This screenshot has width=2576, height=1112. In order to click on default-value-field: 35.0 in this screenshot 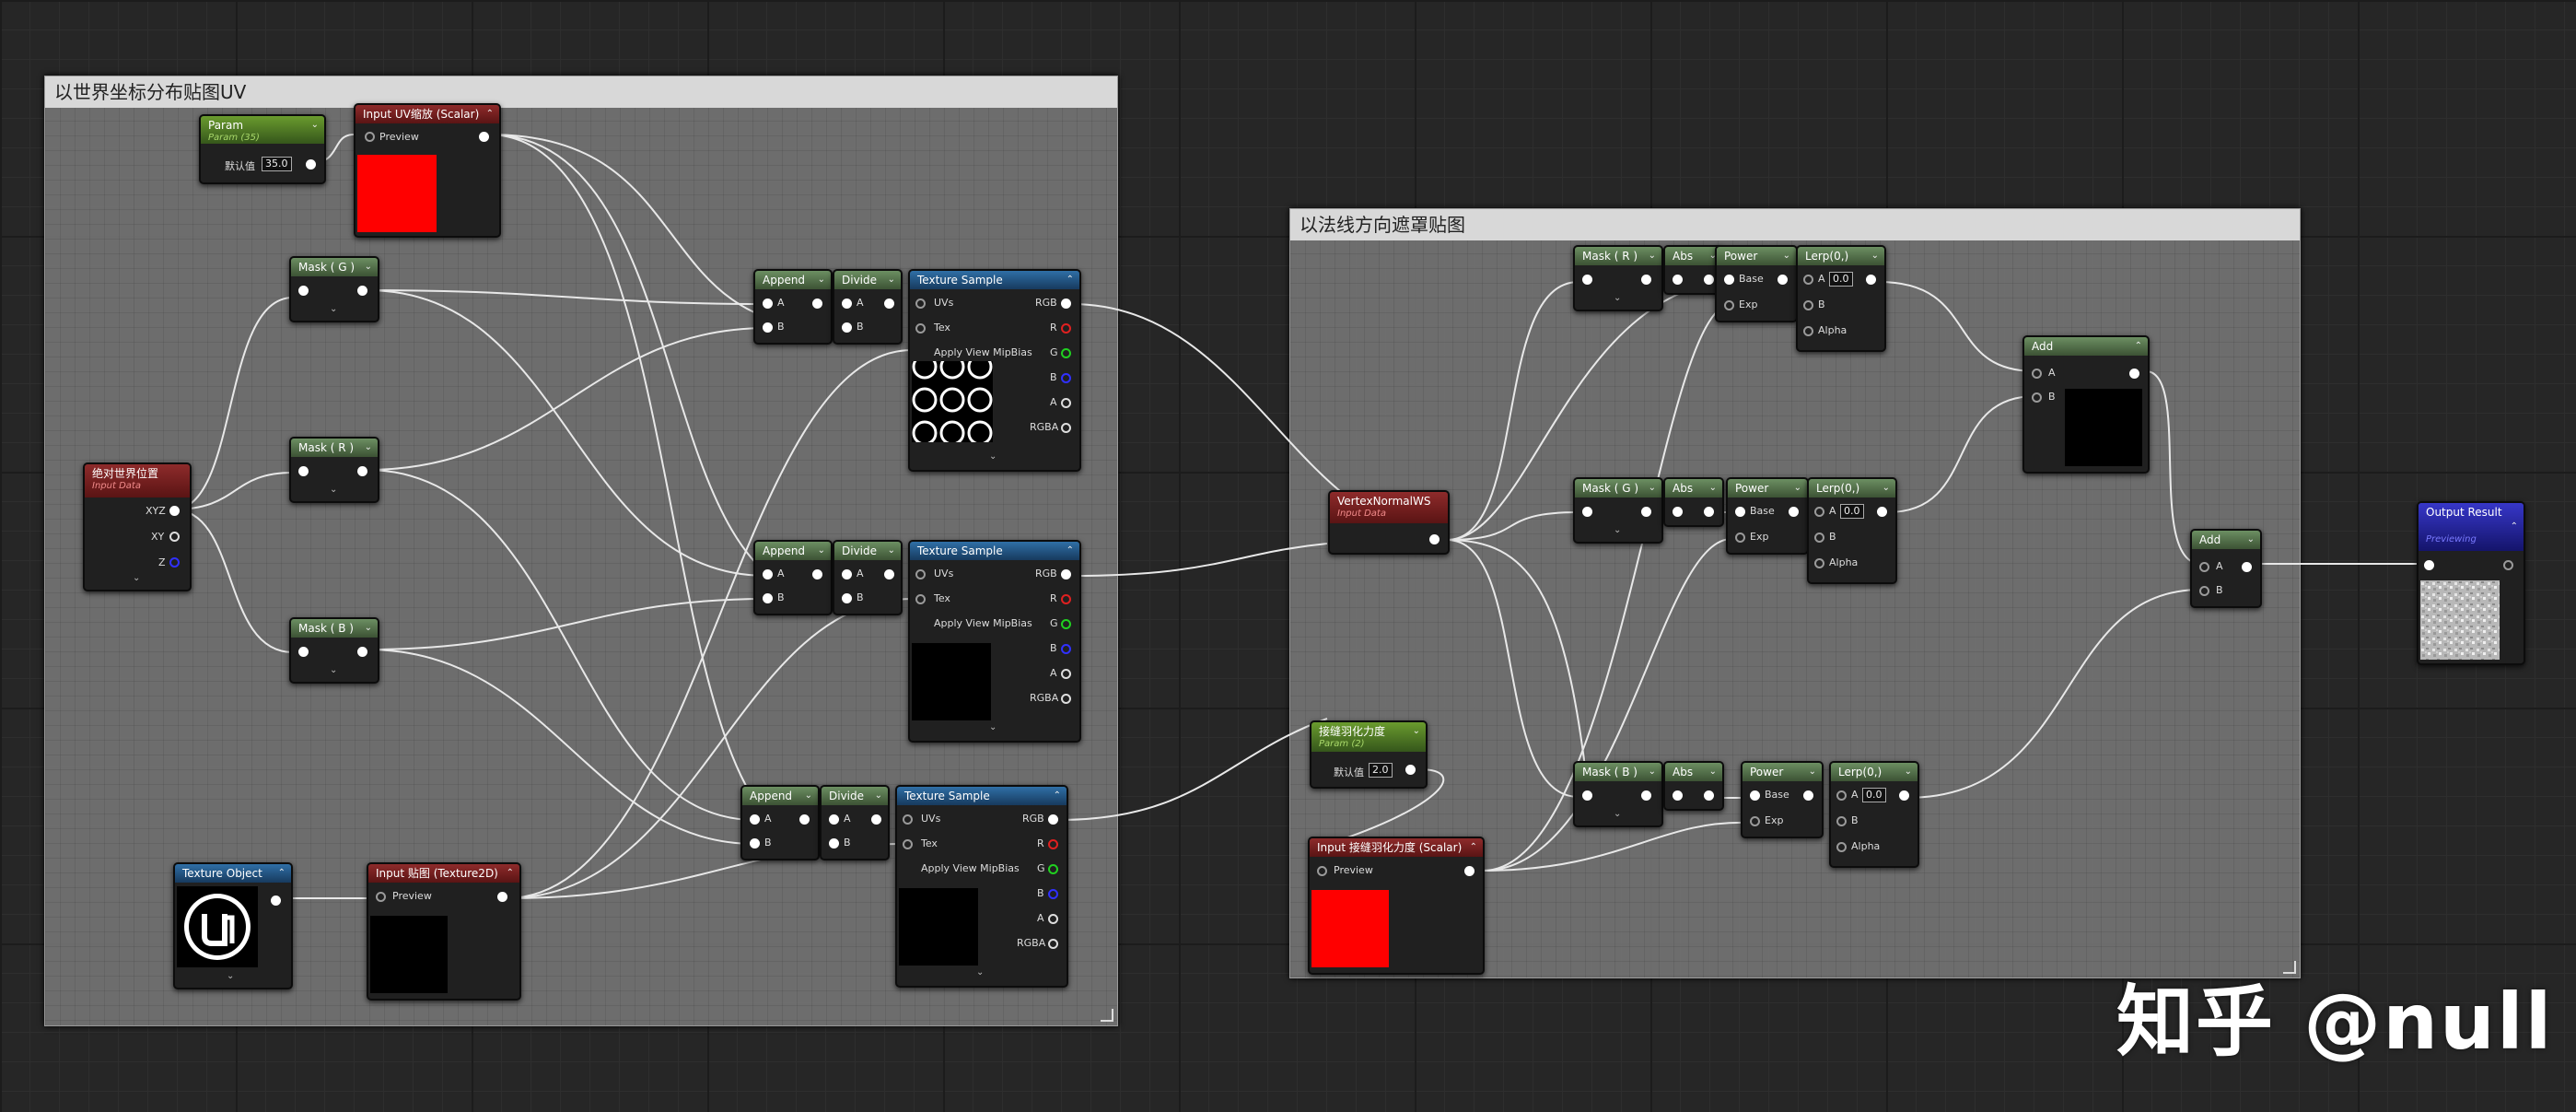, I will do `click(277, 164)`.